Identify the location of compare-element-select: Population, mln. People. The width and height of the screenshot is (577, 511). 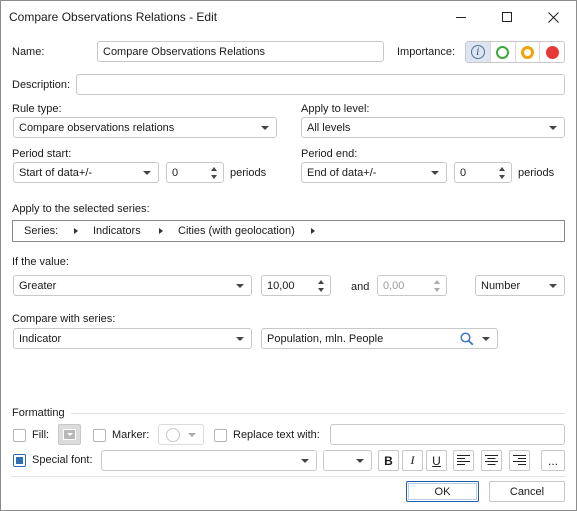
(379, 338).